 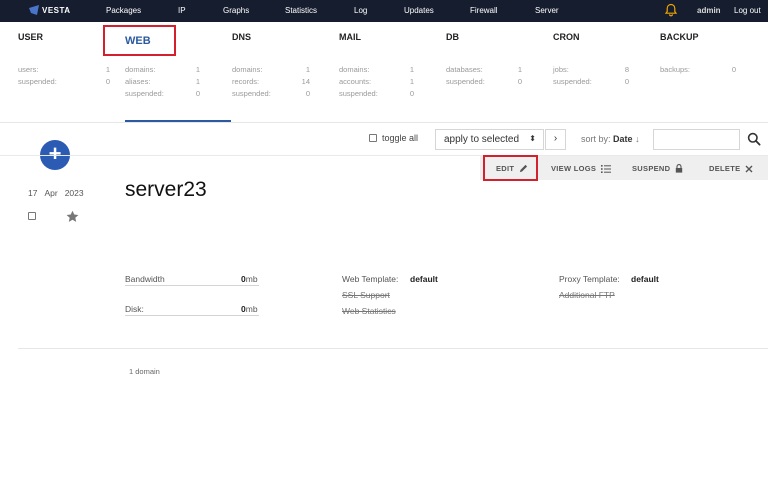 I want to click on suspend-label: SUSPEND, so click(x=651, y=168).